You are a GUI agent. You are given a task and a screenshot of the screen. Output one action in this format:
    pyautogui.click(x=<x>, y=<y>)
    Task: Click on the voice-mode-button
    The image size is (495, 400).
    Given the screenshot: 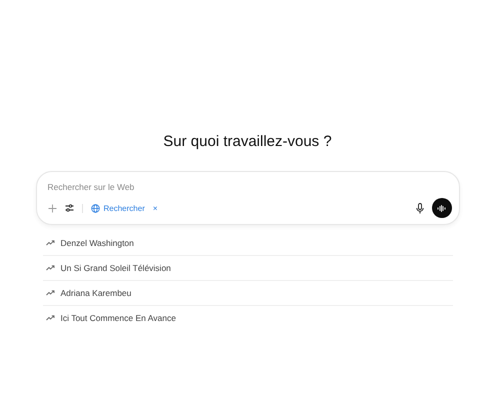 What is the action you would take?
    pyautogui.click(x=442, y=208)
    